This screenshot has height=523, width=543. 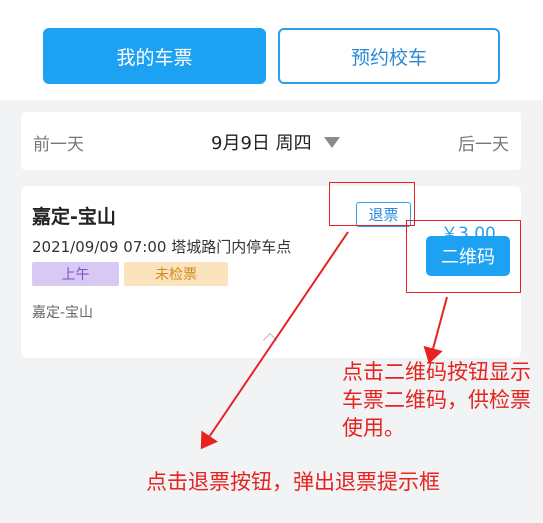 I want to click on refund-annotation-text: 点击退票按钮，弹出退票提示框, so click(x=293, y=482).